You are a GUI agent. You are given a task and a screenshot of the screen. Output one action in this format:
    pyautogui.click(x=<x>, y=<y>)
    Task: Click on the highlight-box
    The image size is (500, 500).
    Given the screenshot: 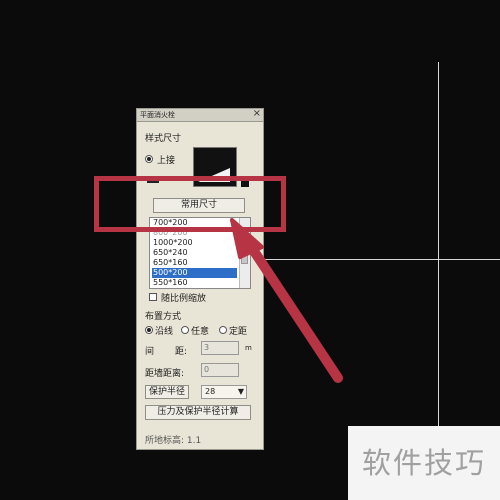 What is the action you would take?
    pyautogui.click(x=190, y=204)
    